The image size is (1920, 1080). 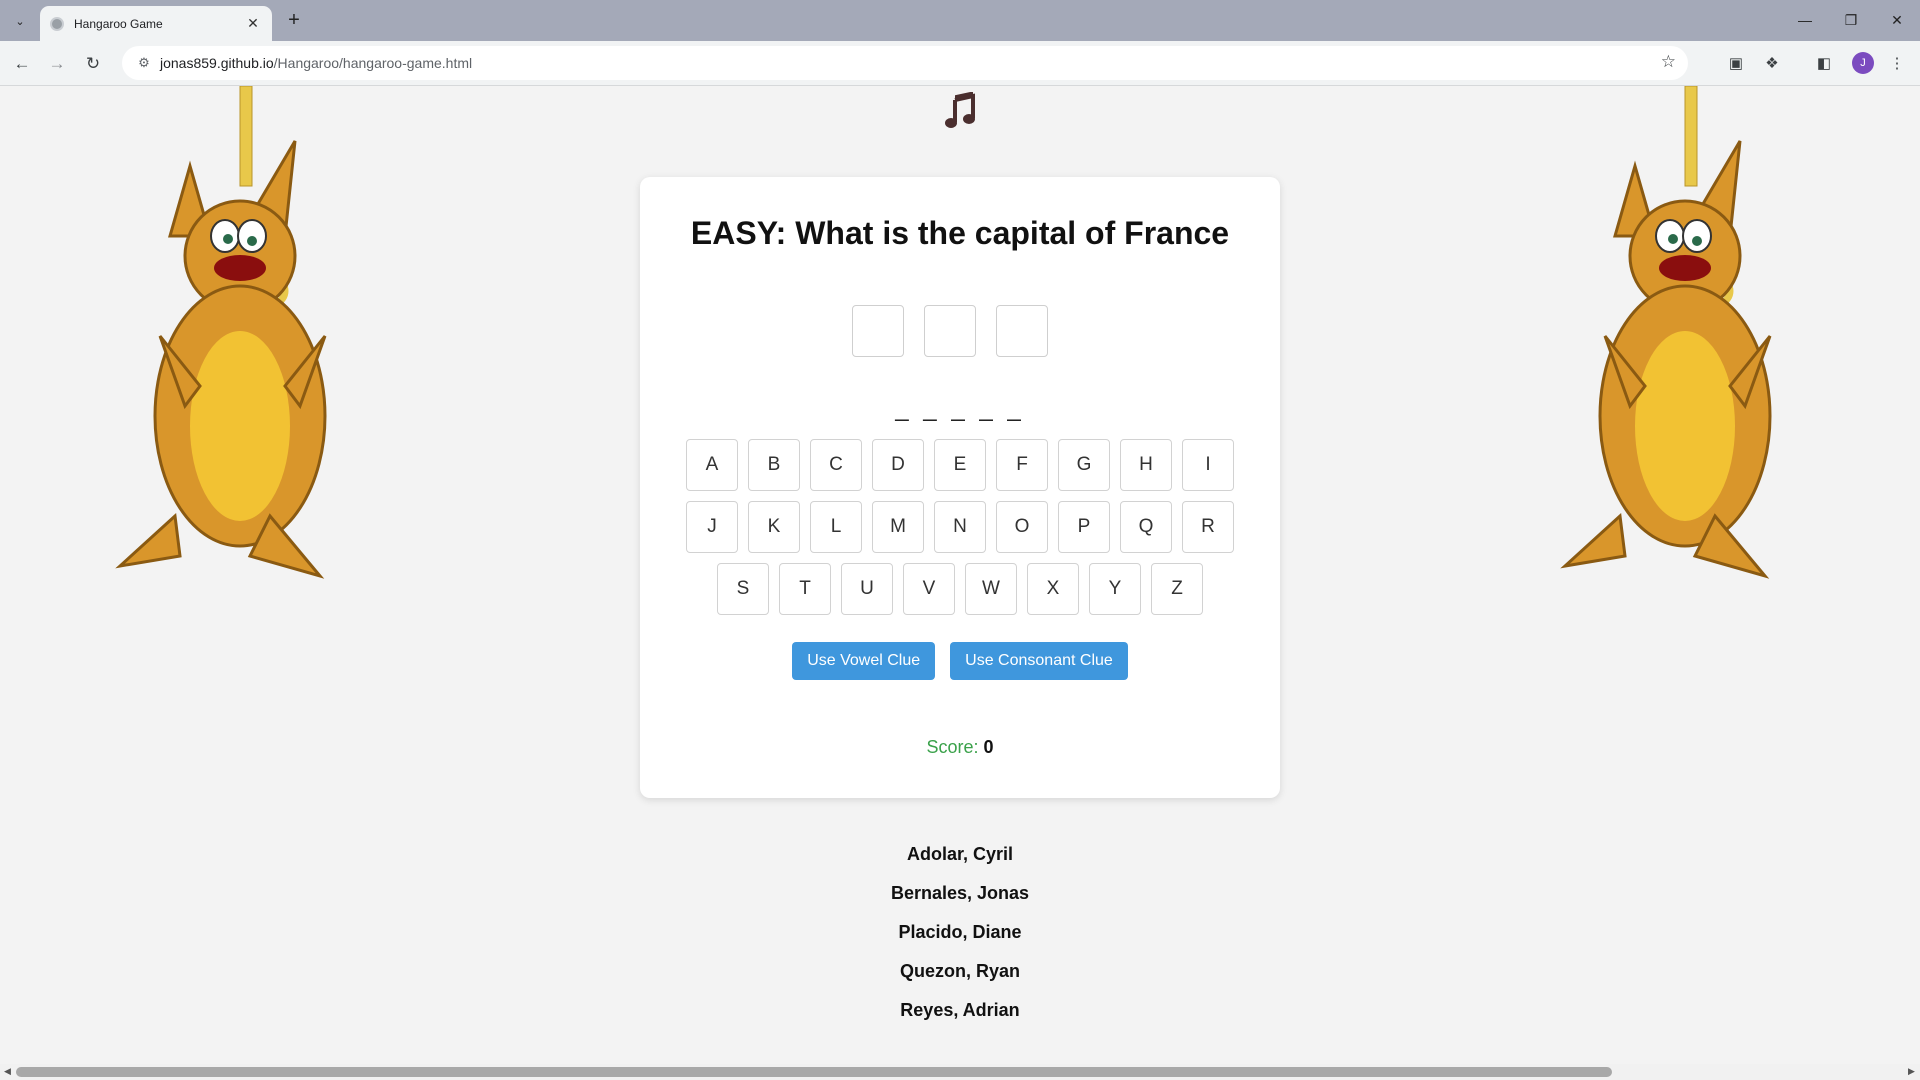 What do you see at coordinates (1851, 20) in the screenshot?
I see `restore-icon: ❐` at bounding box center [1851, 20].